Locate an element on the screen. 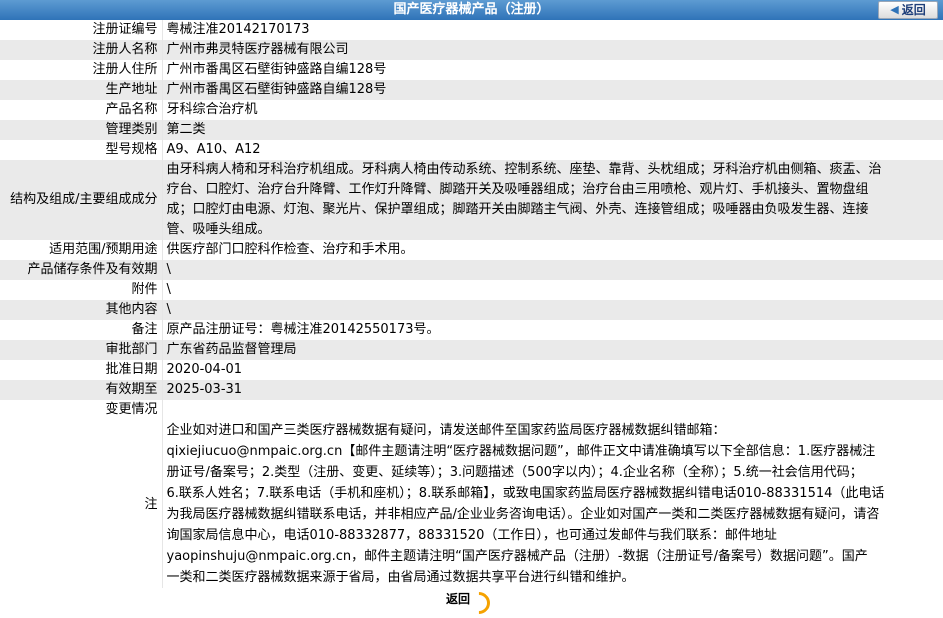  info-row: 管理类别 第二类 is located at coordinates (471, 130).